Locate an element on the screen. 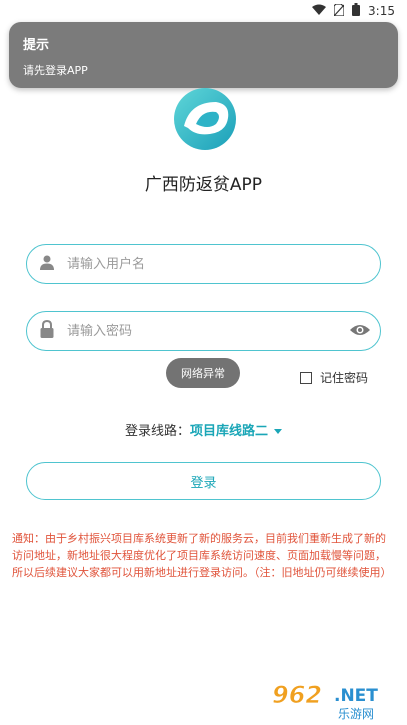 The height and width of the screenshot is (725, 407). remember-password: 记住密码 is located at coordinates (334, 377).